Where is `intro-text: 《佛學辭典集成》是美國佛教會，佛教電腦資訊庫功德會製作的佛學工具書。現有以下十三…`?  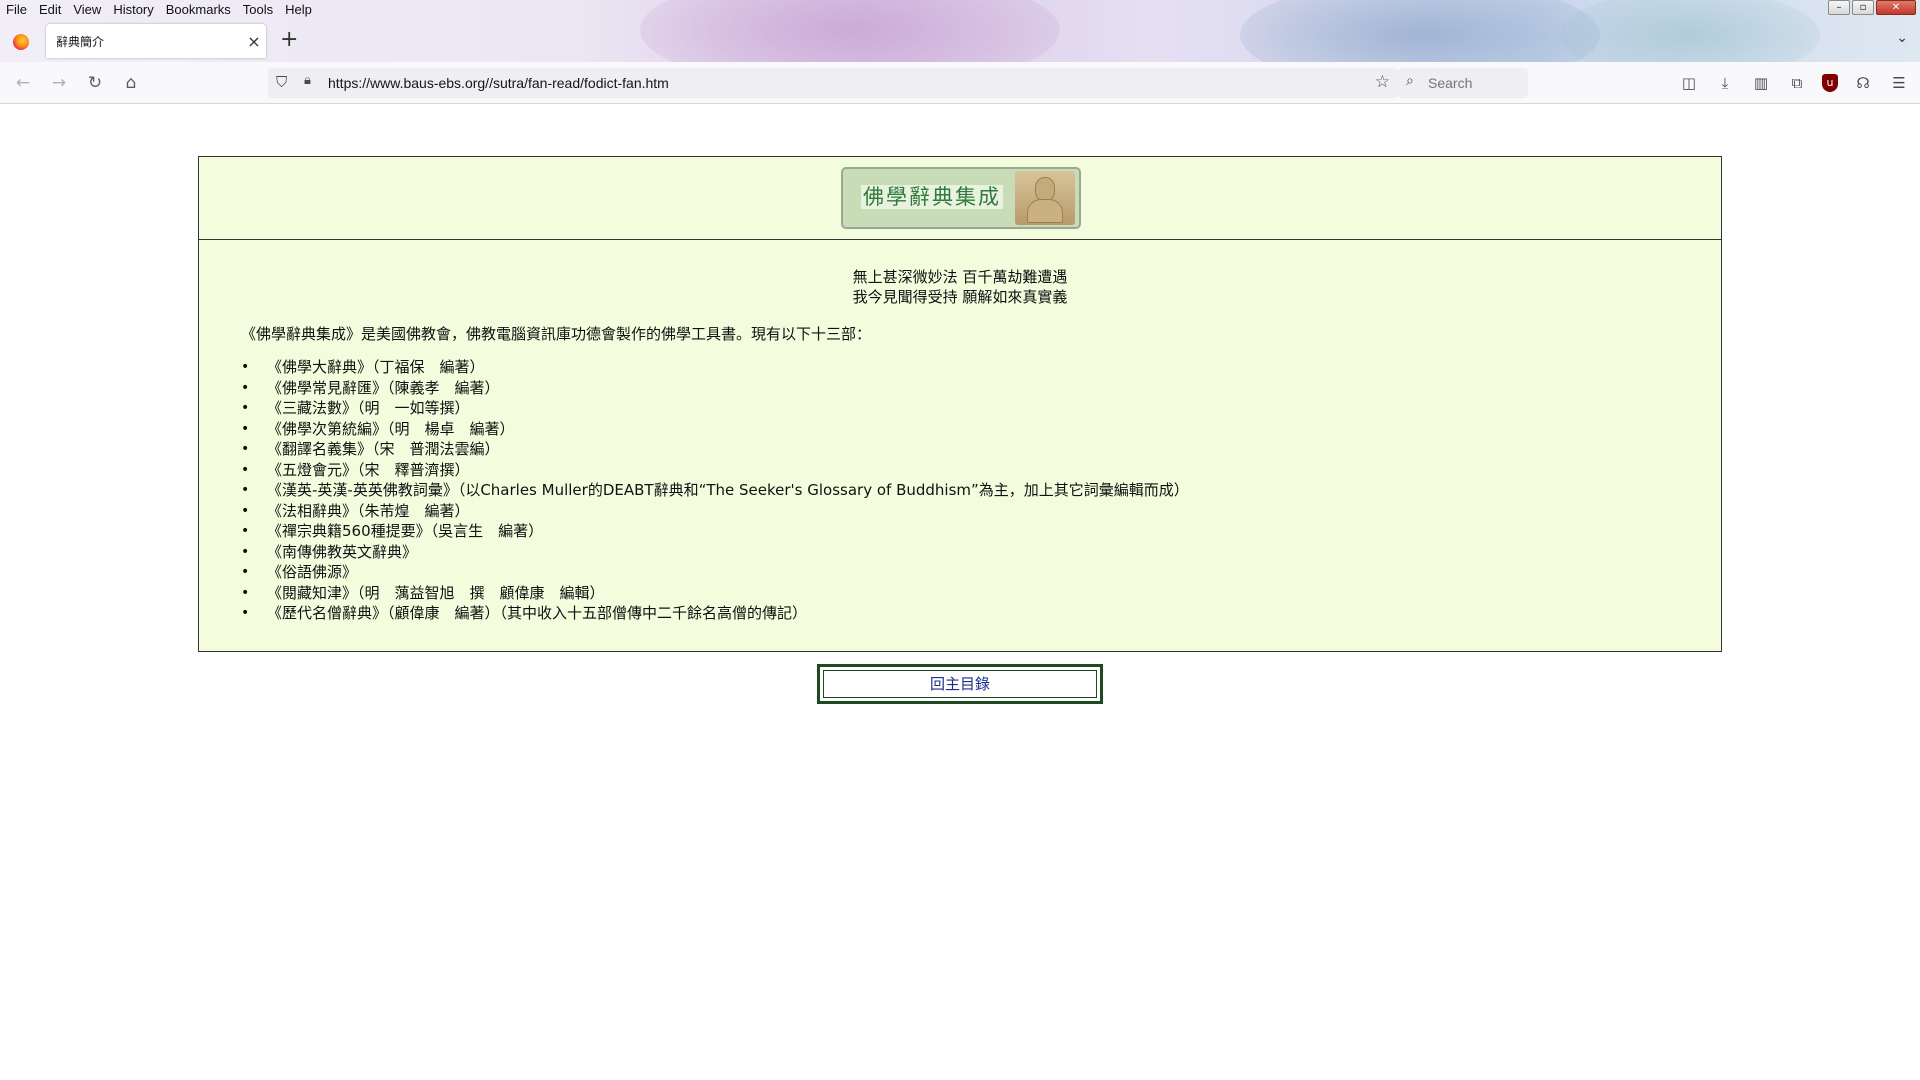 intro-text: 《佛學辭典集成》是美國佛教會，佛教電腦資訊庫功德會製作的佛學工具書。現有以下十三… is located at coordinates (556, 334).